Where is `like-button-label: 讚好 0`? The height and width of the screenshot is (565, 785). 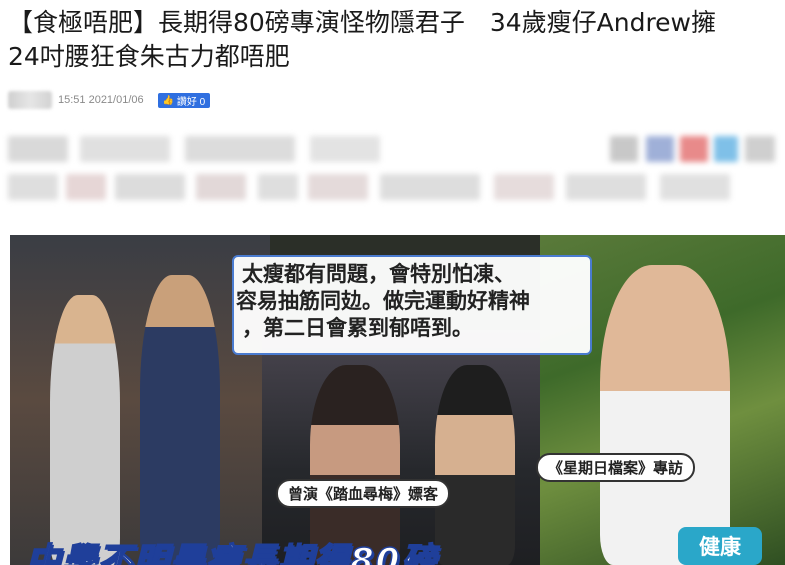 like-button-label: 讚好 0 is located at coordinates (191, 102).